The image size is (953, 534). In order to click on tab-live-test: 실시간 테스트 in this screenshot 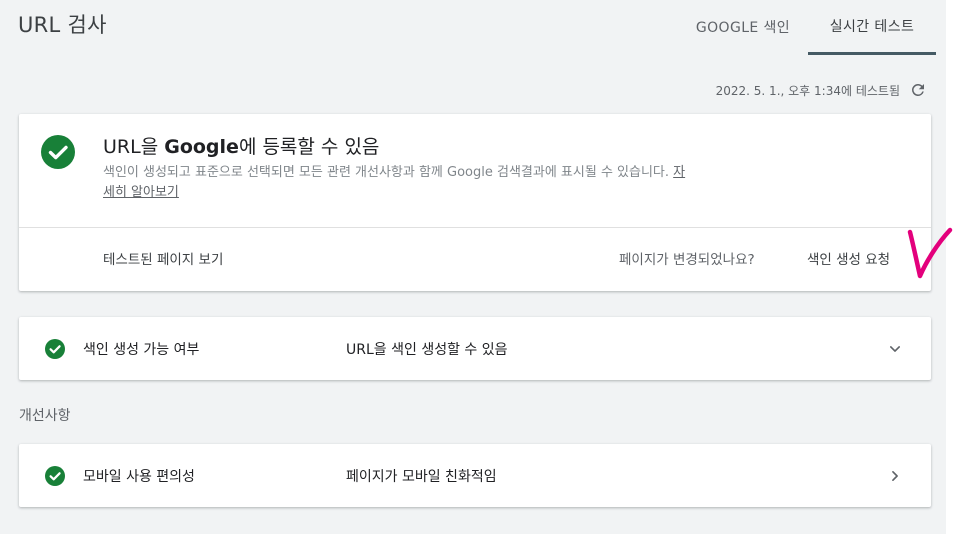, I will do `click(872, 27)`.